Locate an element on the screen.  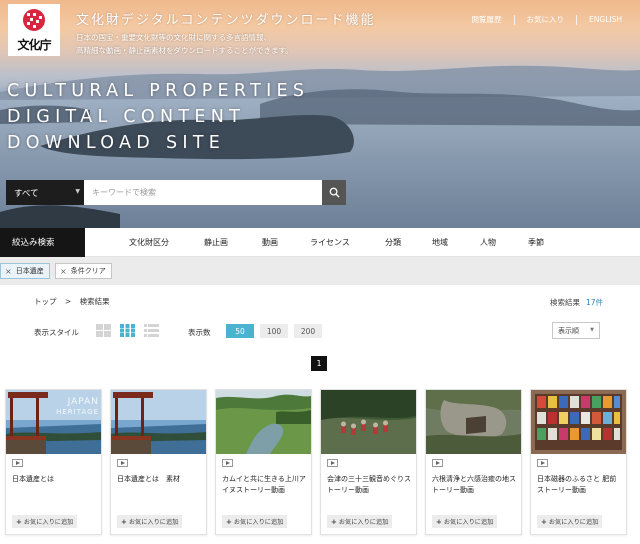
display-style-label: 表示スタイル is located at coordinates (56, 332).